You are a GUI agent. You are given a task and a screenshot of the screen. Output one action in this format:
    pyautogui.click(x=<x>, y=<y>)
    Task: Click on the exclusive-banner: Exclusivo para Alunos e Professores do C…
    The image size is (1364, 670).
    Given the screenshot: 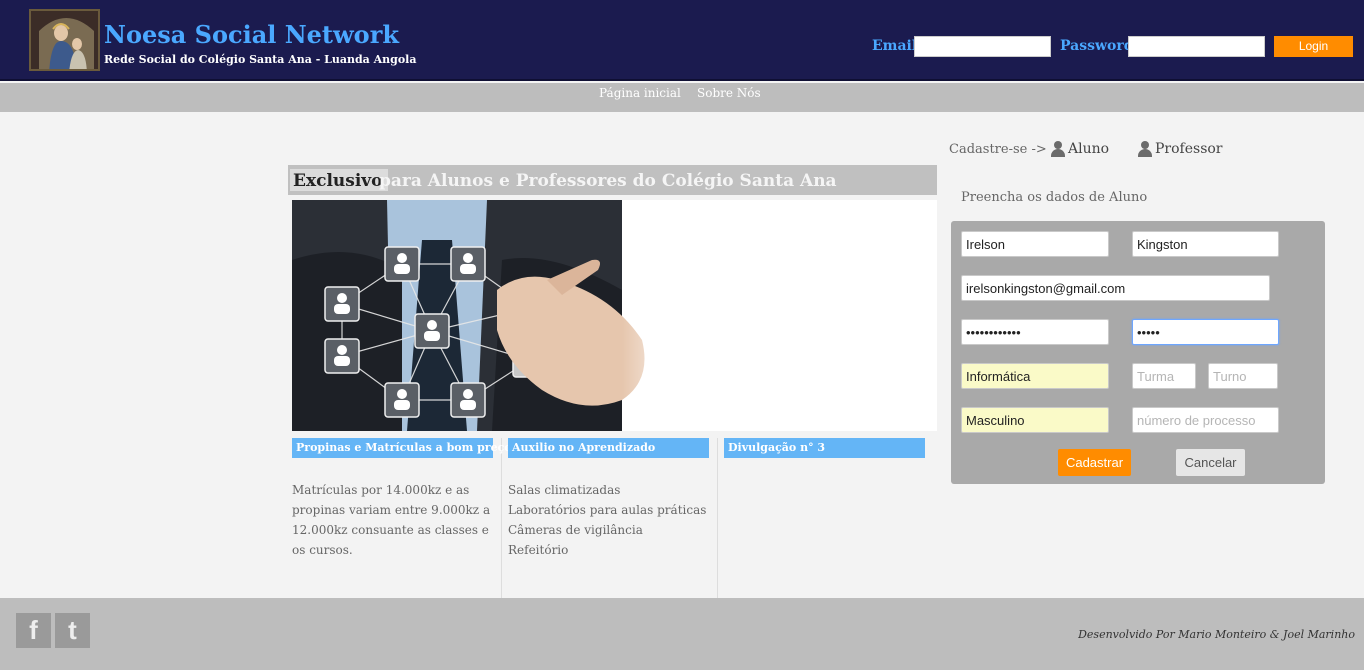 What is the action you would take?
    pyautogui.click(x=612, y=180)
    